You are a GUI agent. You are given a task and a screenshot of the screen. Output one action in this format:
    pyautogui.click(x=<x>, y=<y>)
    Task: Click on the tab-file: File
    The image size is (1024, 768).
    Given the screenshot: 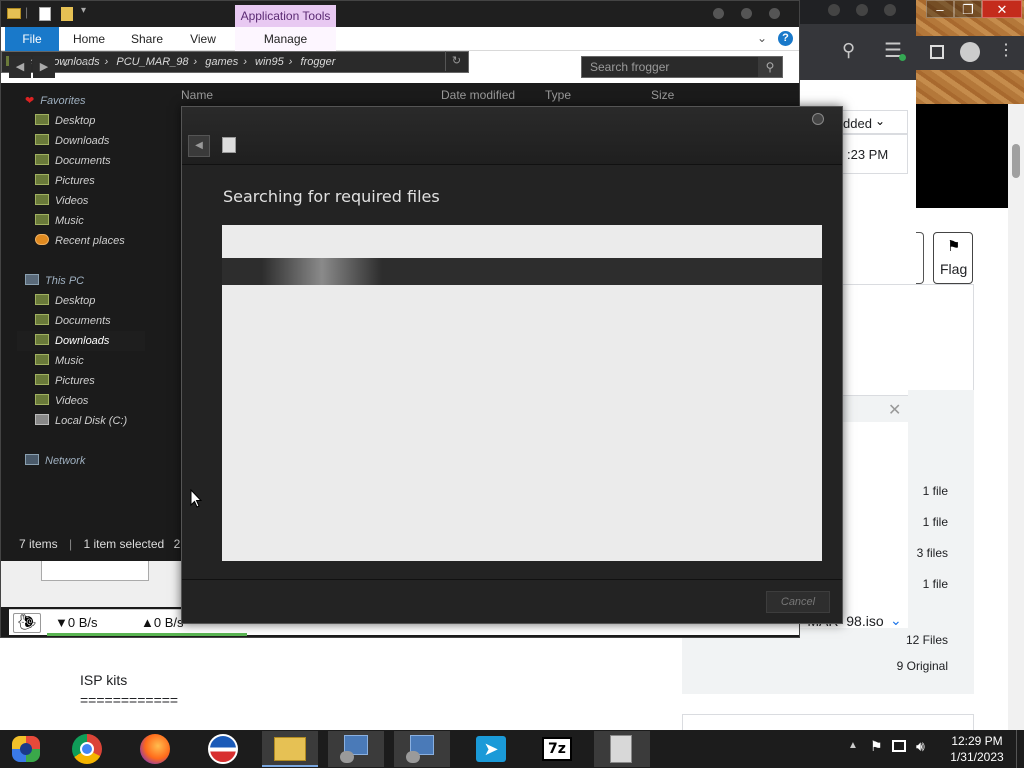 What is the action you would take?
    pyautogui.click(x=32, y=39)
    